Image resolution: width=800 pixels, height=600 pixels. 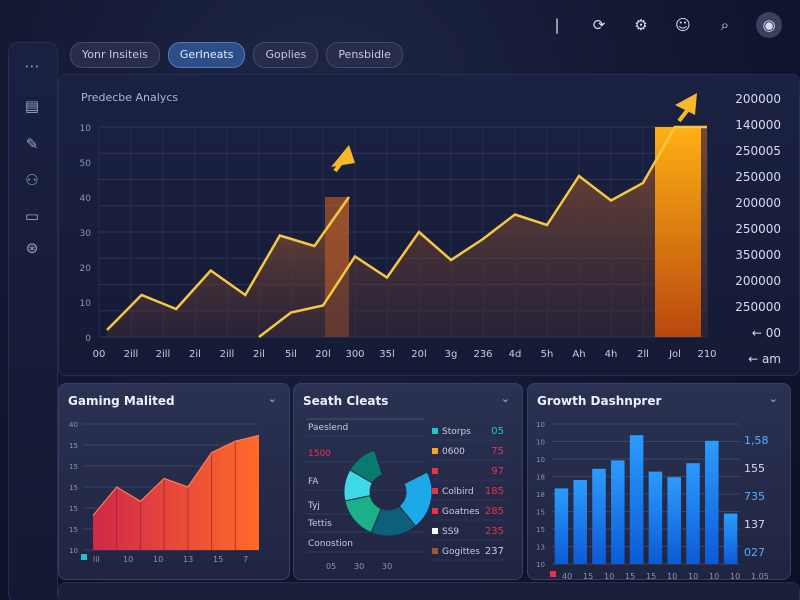 What do you see at coordinates (456, 432) in the screenshot?
I see `legend-label: Storps` at bounding box center [456, 432].